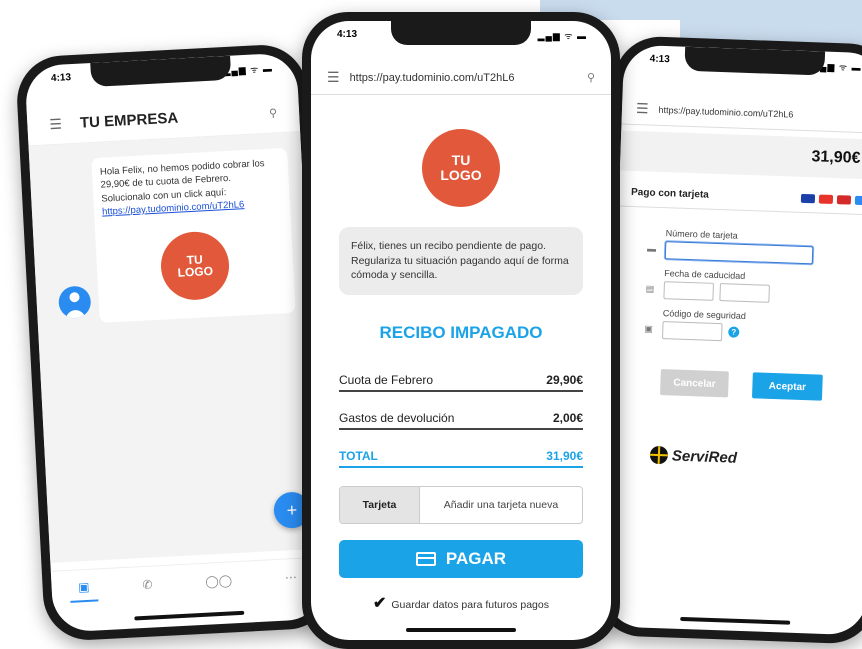  I want to click on receipt-title: RECIBO IMPAGADO, so click(461, 332).